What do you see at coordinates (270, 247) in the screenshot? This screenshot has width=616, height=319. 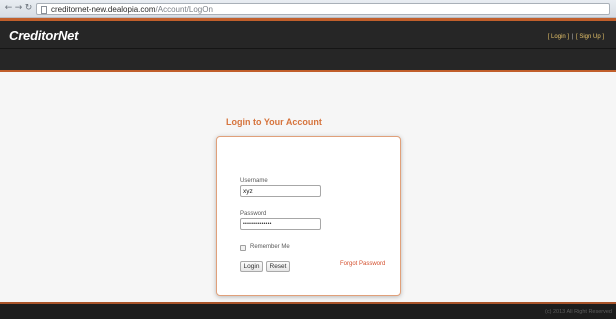 I see `remember-me-label: Remember Me` at bounding box center [270, 247].